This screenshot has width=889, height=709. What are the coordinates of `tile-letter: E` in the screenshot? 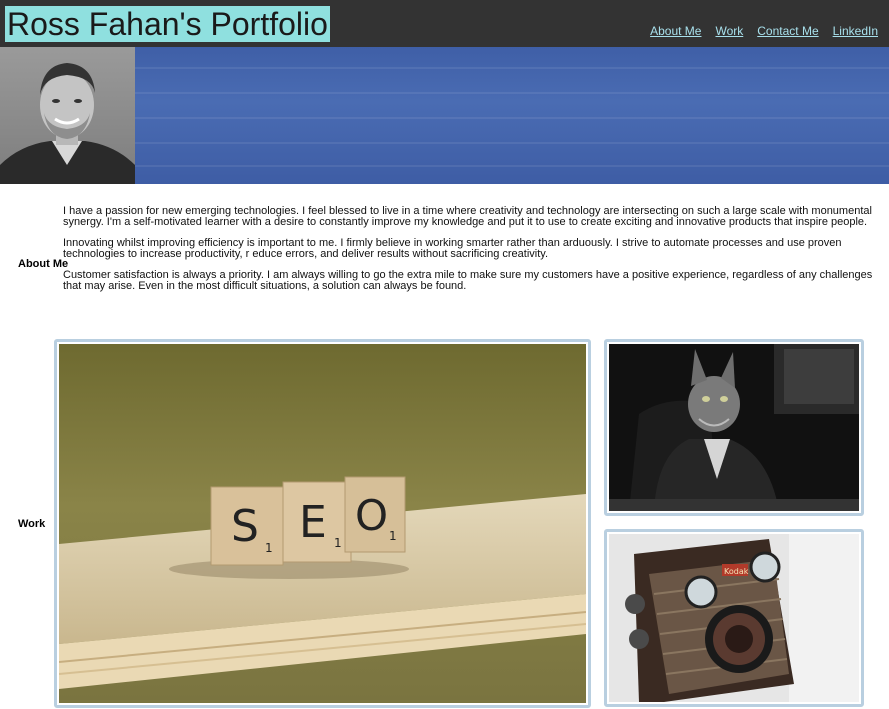 It's located at (313, 522).